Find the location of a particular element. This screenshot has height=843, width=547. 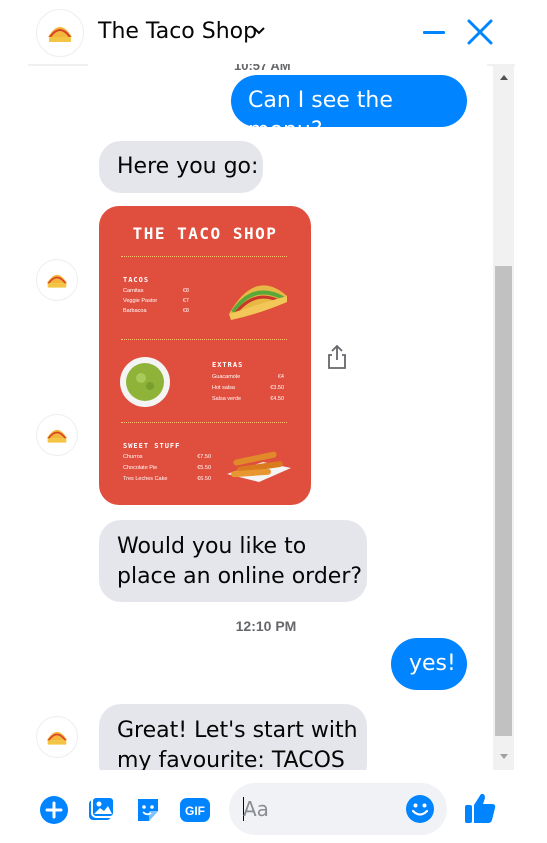

chevron-down-icon is located at coordinates (259, 31).